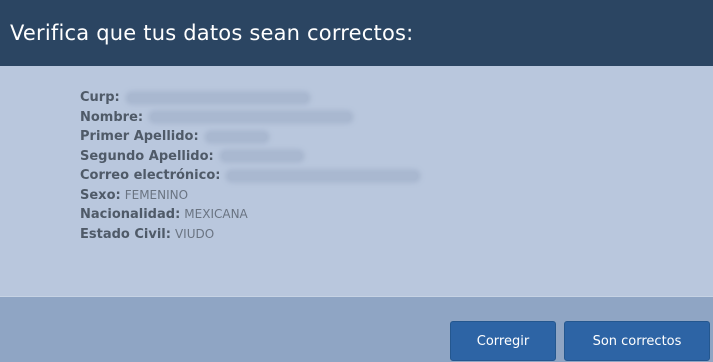 This screenshot has height=362, width=713. Describe the element at coordinates (112, 117) in the screenshot. I see `field-label: Nombre:` at that location.